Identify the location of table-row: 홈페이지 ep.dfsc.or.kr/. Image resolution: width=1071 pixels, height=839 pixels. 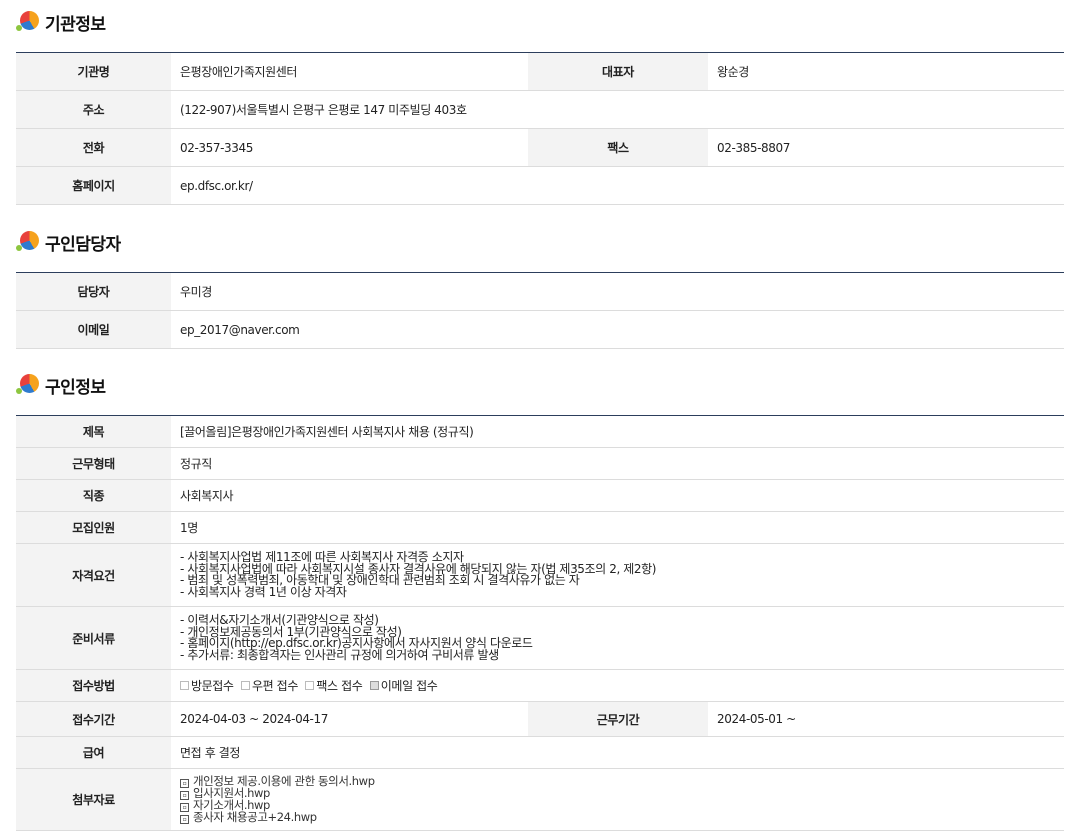
(540, 185).